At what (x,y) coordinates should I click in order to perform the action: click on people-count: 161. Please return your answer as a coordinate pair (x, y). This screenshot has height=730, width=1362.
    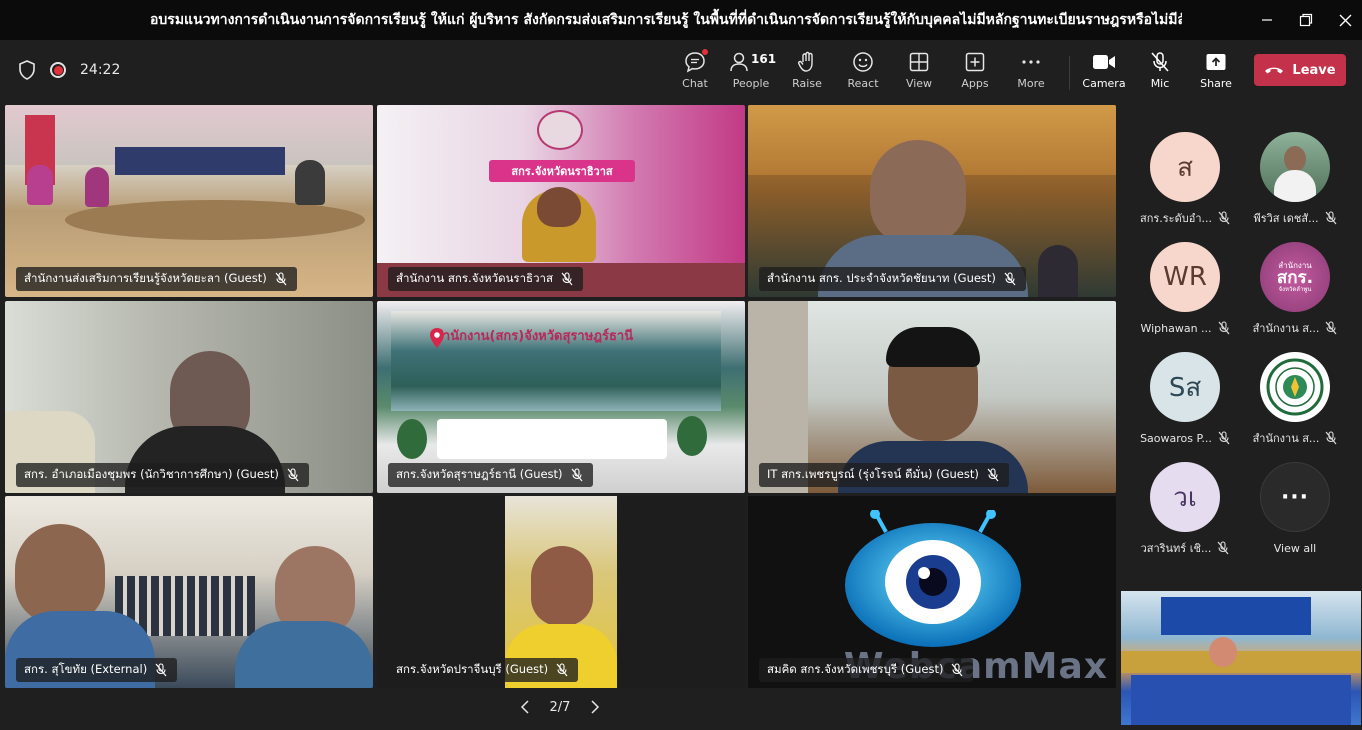
    Looking at the image, I should click on (764, 59).